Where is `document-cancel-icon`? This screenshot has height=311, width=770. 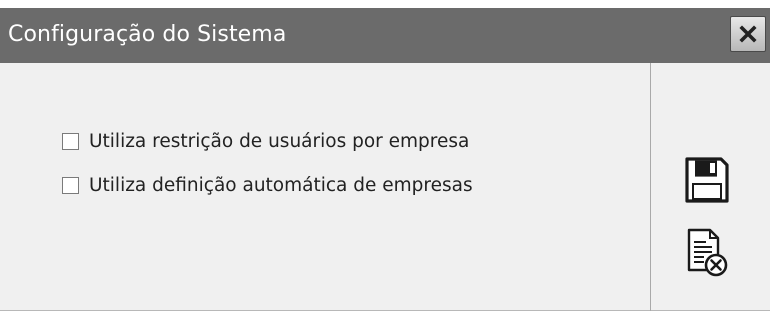 document-cancel-icon is located at coordinates (707, 252).